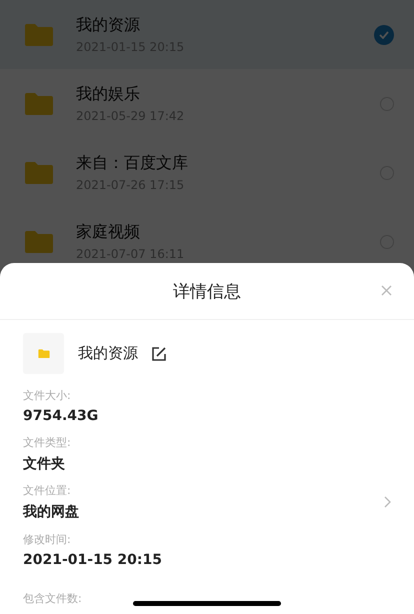 Image resolution: width=414 pixels, height=614 pixels. I want to click on folder-name: 我的资源, so click(108, 25).